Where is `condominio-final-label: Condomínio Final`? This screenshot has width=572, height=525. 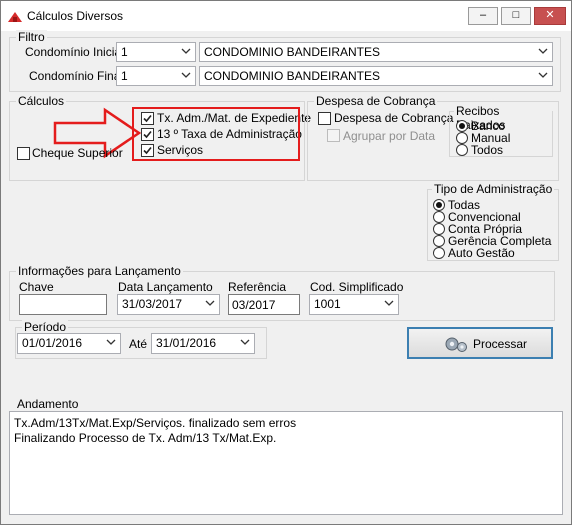 condominio-final-label: Condomínio Final is located at coordinates (76, 76).